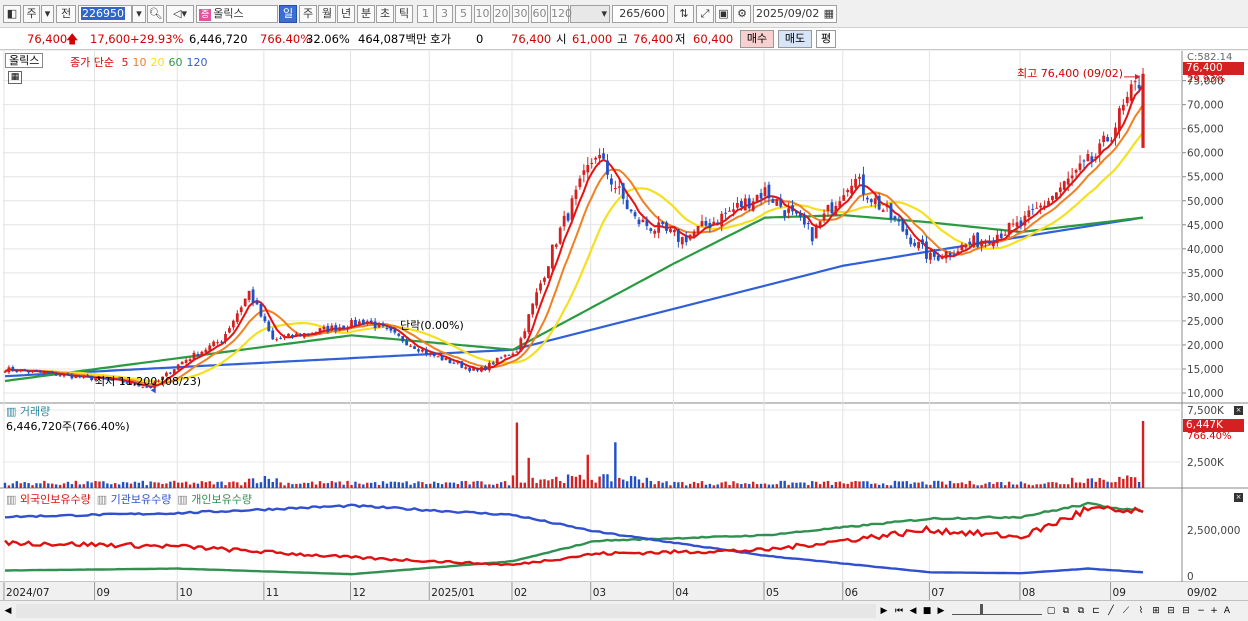 This screenshot has height=621, width=1248. What do you see at coordinates (463, 14) in the screenshot?
I see `interval-2: 5` at bounding box center [463, 14].